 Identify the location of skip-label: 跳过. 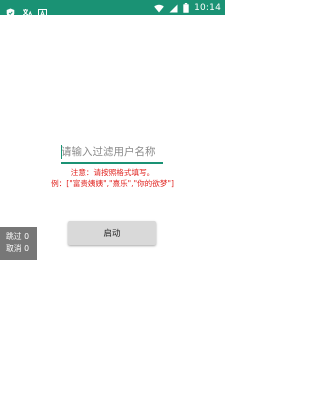
(14, 236).